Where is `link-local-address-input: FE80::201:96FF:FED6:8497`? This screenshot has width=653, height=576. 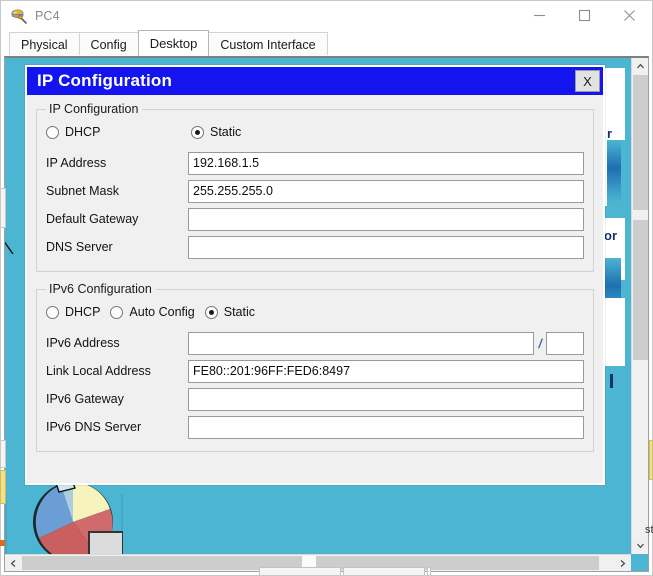 link-local-address-input: FE80::201:96FF:FED6:8497 is located at coordinates (386, 371).